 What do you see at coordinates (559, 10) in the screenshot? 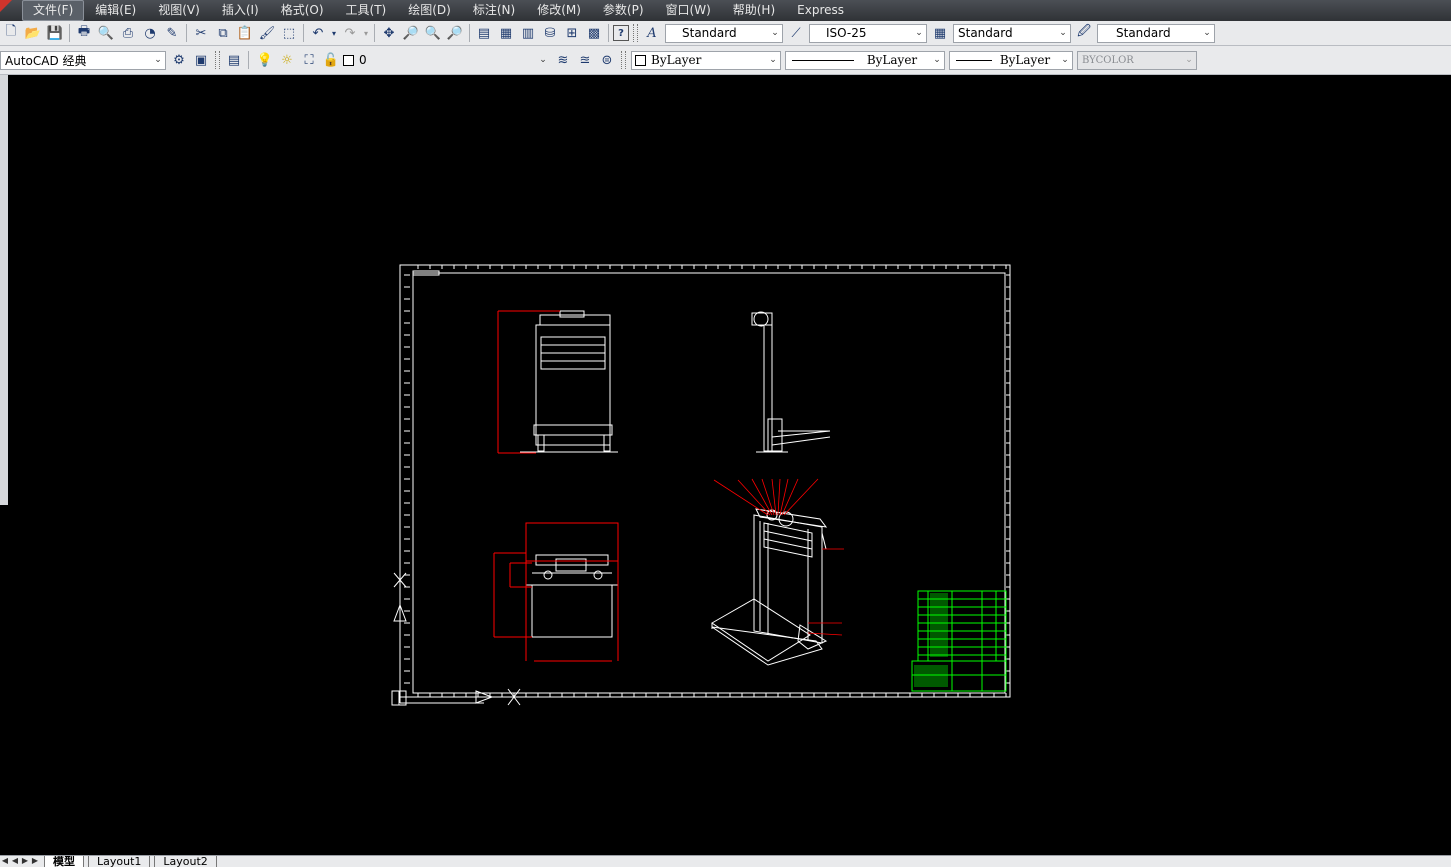
I see `menu-modify: 修改(M)` at bounding box center [559, 10].